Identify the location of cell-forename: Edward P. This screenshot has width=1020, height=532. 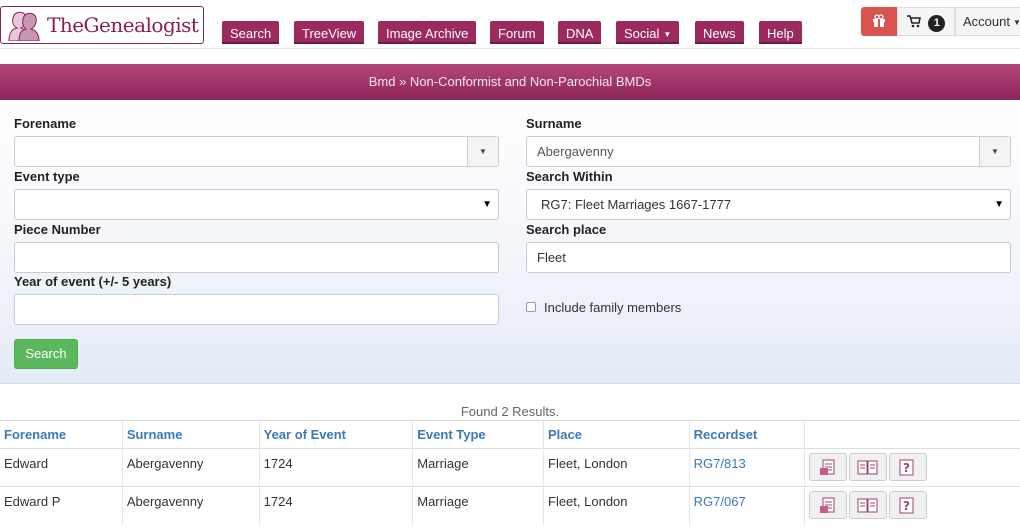
(61, 505).